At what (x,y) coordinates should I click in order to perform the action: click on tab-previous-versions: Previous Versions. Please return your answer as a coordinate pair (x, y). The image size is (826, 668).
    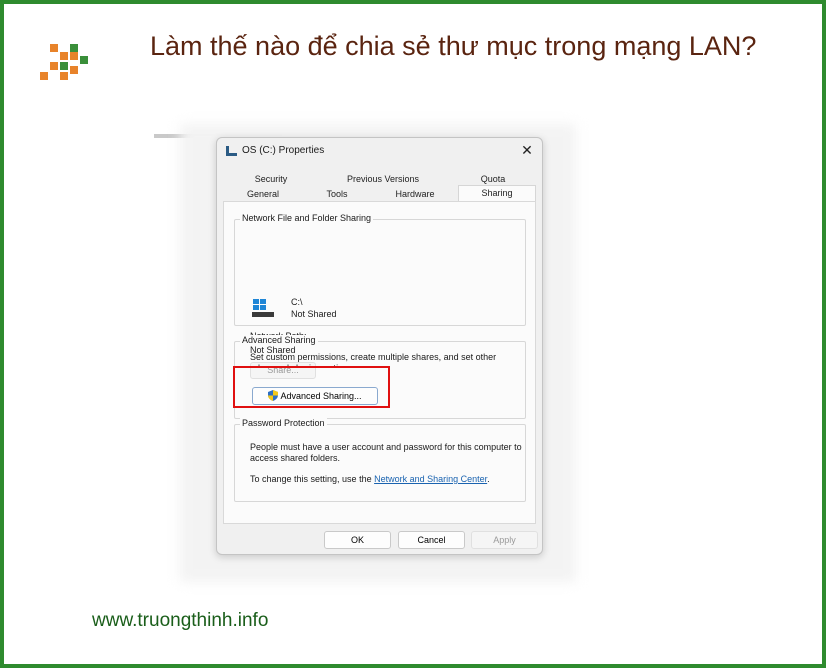
    Looking at the image, I should click on (383, 179).